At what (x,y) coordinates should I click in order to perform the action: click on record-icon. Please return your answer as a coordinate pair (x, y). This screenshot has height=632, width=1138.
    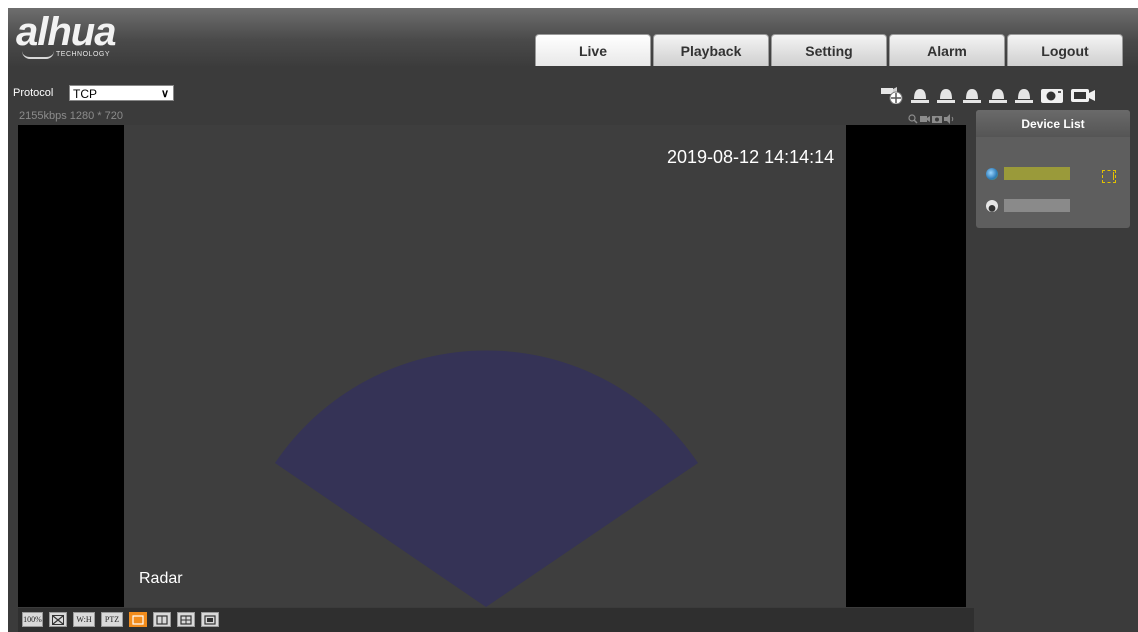
    Looking at the image, I should click on (1083, 93).